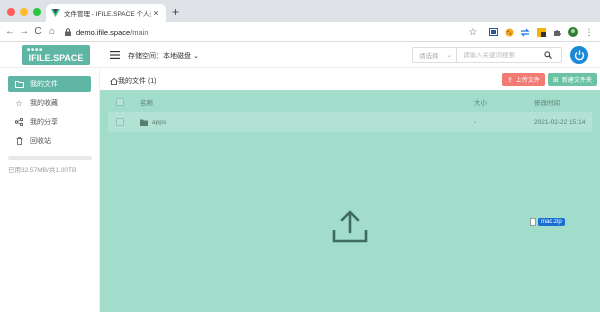  What do you see at coordinates (44, 84) in the screenshot?
I see `sidebar-item-label: 我的文件` at bounding box center [44, 84].